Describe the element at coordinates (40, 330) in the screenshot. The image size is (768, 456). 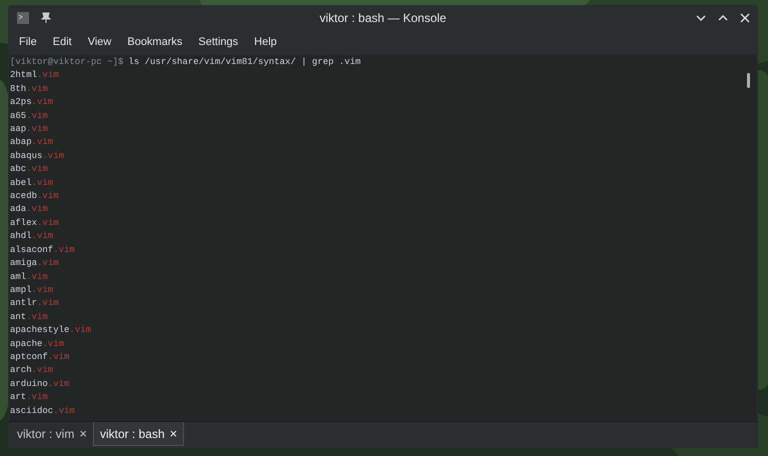
I see `file-name: apachestyle` at that location.